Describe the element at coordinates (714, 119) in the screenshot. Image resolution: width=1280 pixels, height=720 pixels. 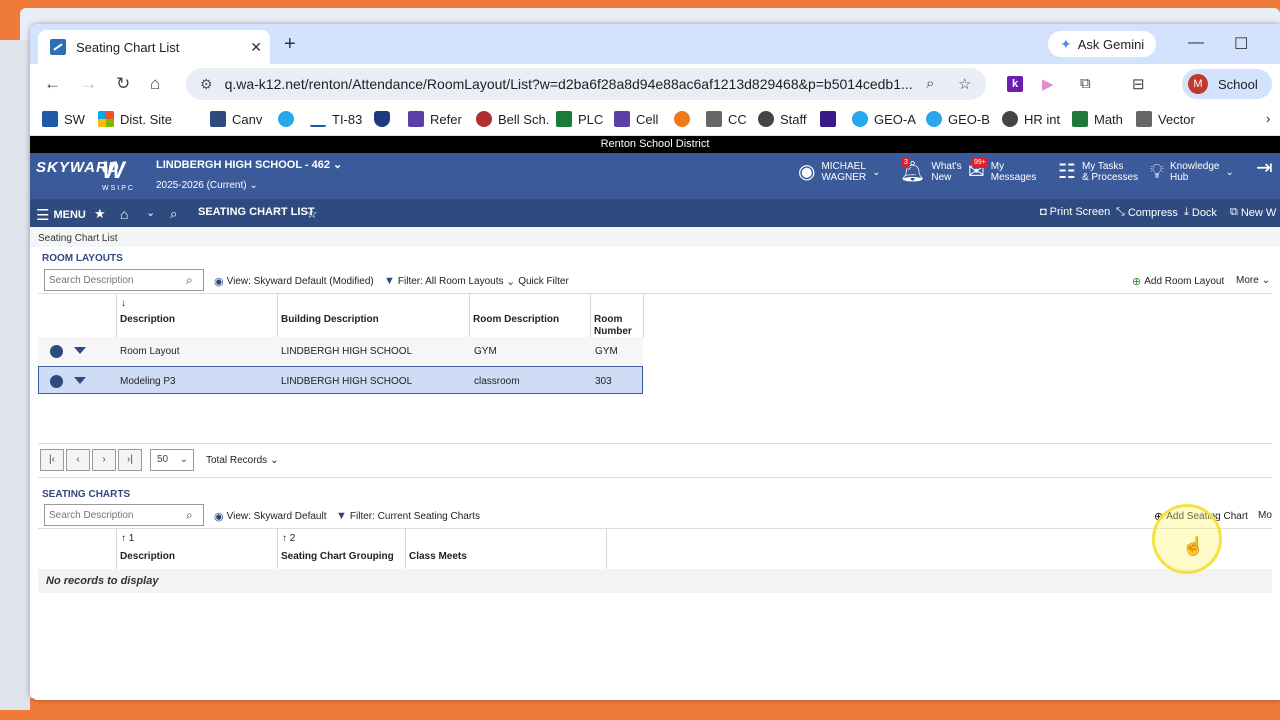
I see `tool-icon` at that location.